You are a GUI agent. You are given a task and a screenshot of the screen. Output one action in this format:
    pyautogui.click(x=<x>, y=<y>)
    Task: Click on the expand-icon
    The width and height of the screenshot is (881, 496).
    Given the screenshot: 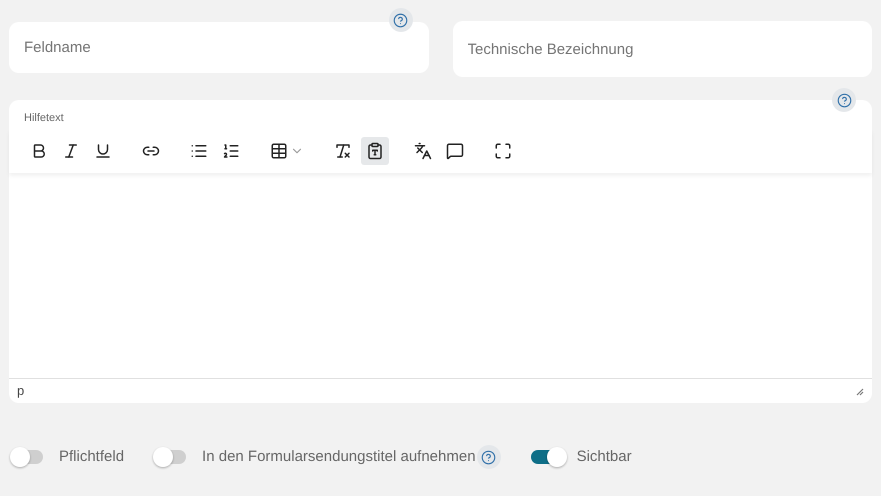 What is the action you would take?
    pyautogui.click(x=503, y=151)
    